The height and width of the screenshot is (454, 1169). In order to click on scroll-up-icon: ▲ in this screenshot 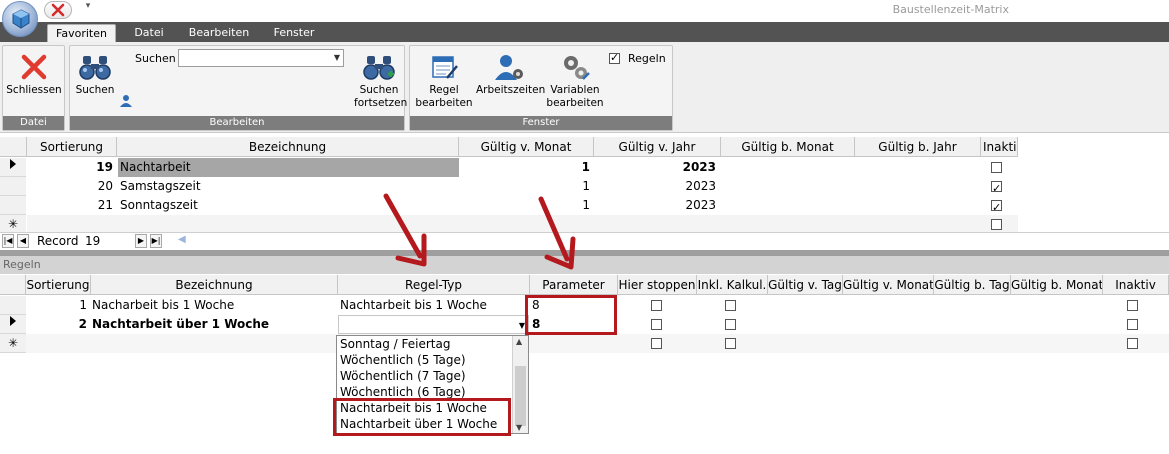, I will do `click(519, 341)`.